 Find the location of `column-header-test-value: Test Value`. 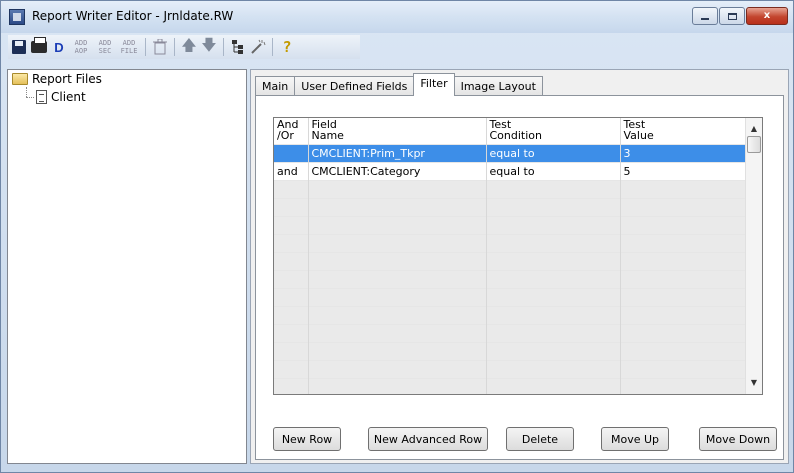

column-header-test-value: Test Value is located at coordinates (687, 131).